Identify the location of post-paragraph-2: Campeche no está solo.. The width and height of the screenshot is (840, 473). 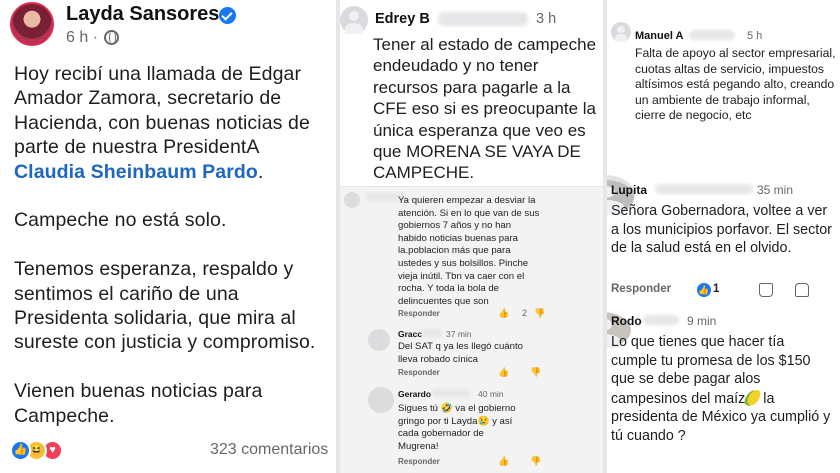
(120, 220).